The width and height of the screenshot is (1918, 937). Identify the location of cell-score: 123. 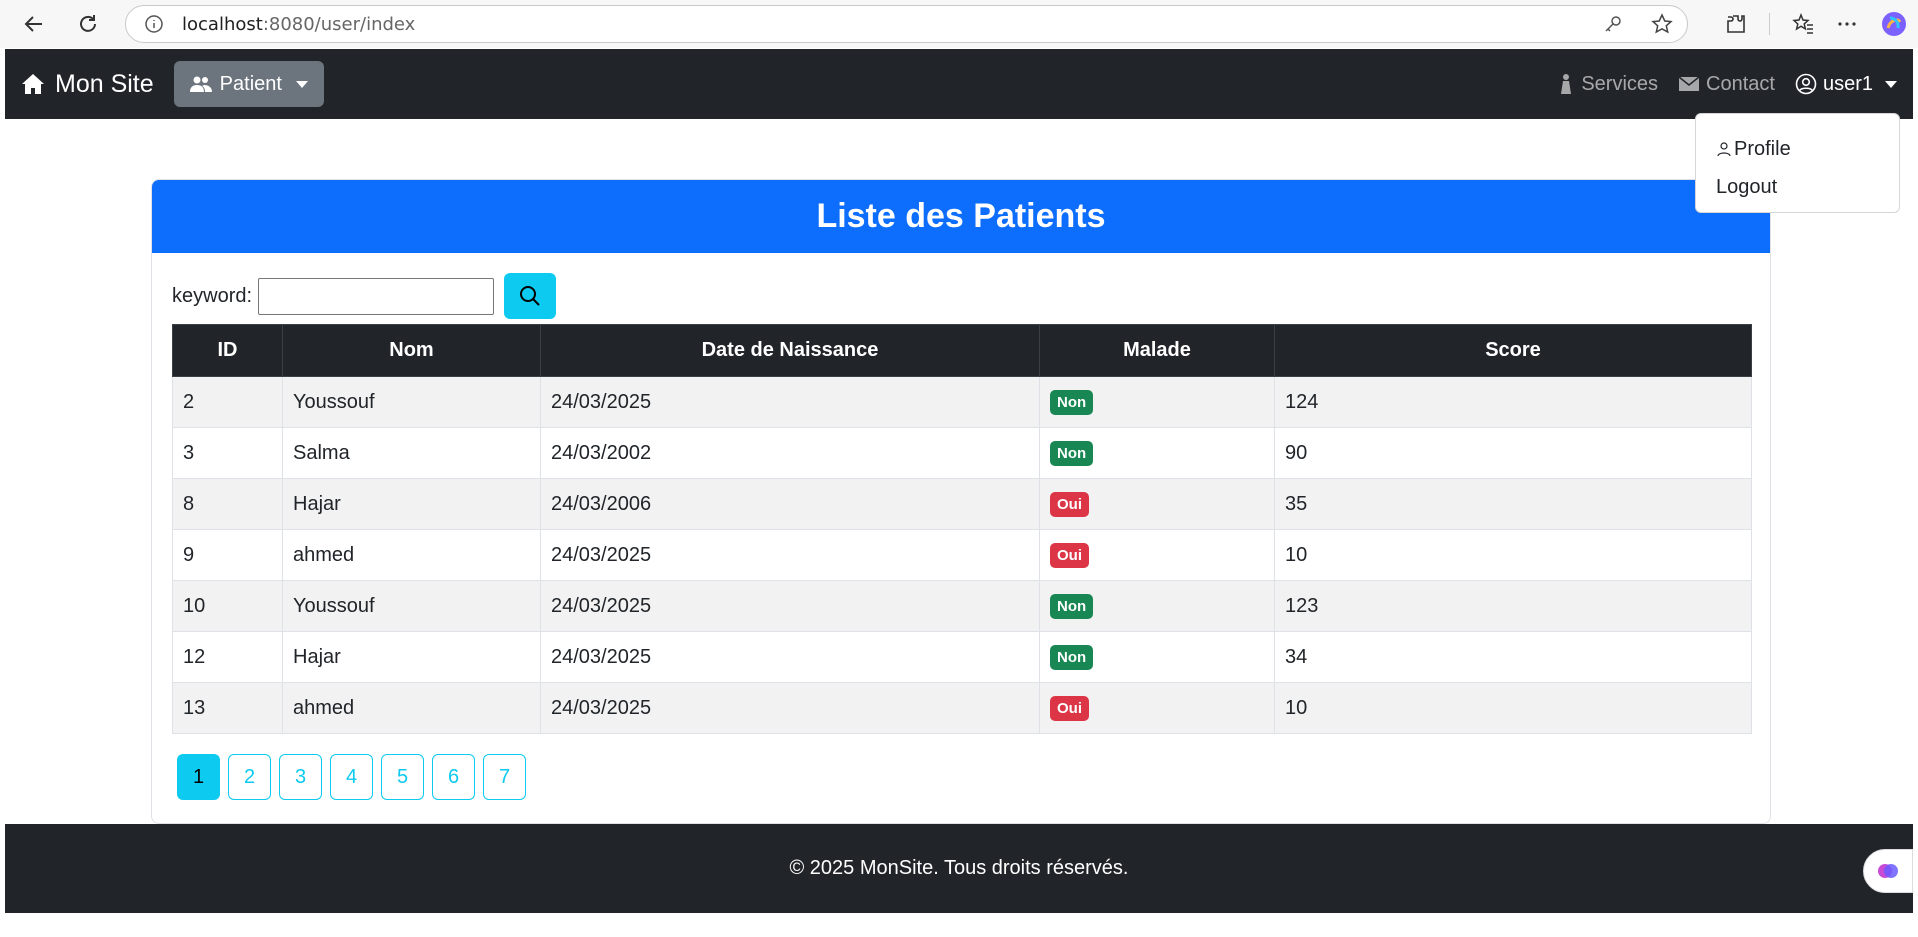
(1513, 606).